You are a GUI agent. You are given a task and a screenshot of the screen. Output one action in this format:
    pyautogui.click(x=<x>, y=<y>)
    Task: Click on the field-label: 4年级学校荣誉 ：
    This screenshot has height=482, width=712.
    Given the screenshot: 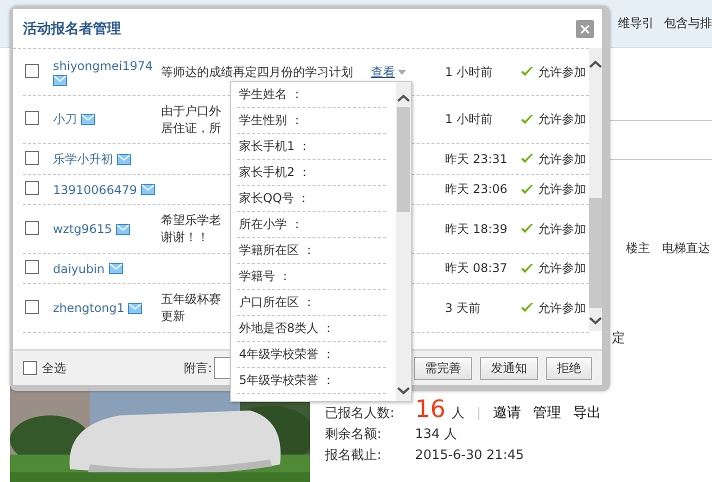 What is the action you would take?
    pyautogui.click(x=311, y=355)
    